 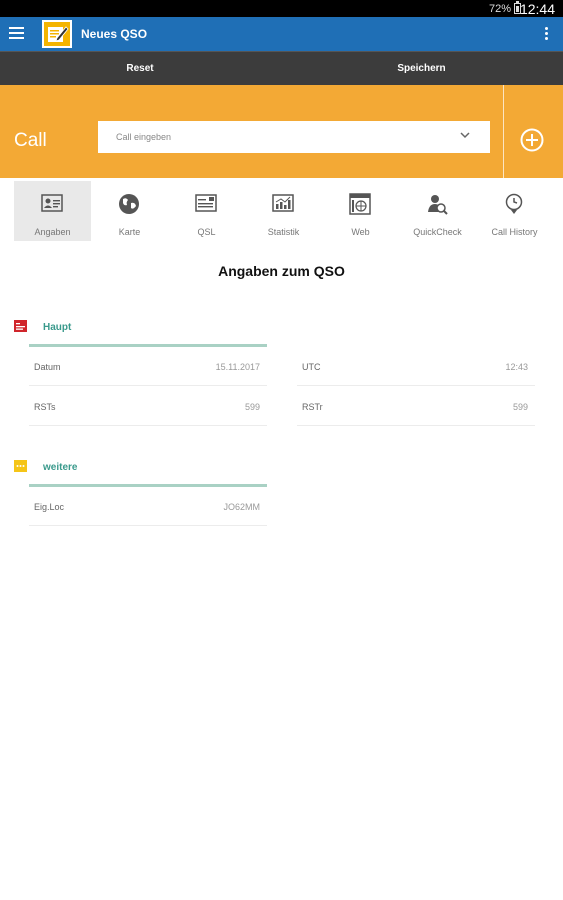 I want to click on table-row: Datum 15.11.2017, so click(x=148, y=366).